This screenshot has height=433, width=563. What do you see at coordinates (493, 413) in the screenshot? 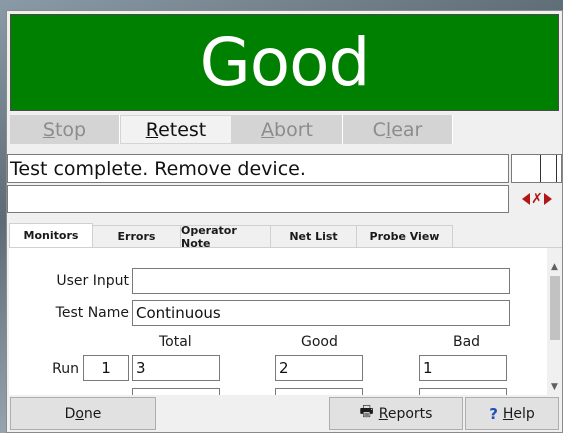
I see `help-question-icon: ?` at bounding box center [493, 413].